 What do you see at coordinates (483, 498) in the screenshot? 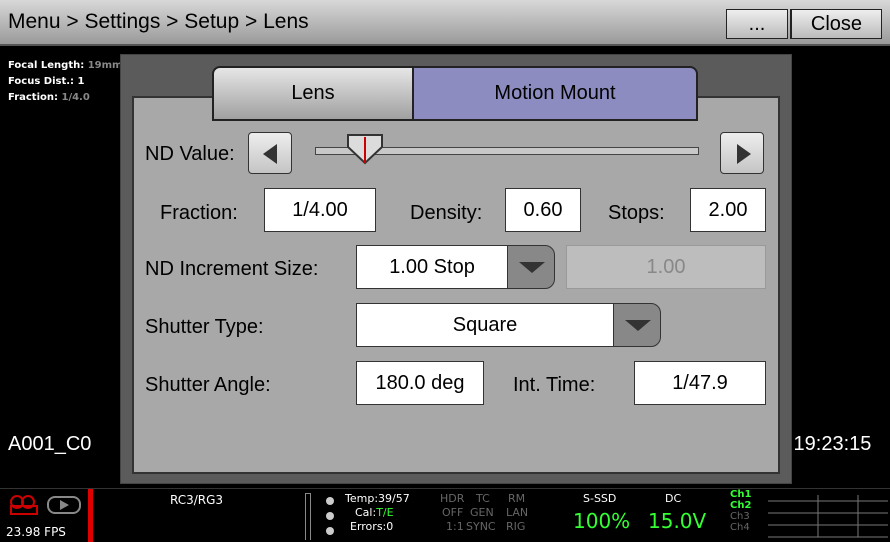
I see `tc-label: TC` at bounding box center [483, 498].